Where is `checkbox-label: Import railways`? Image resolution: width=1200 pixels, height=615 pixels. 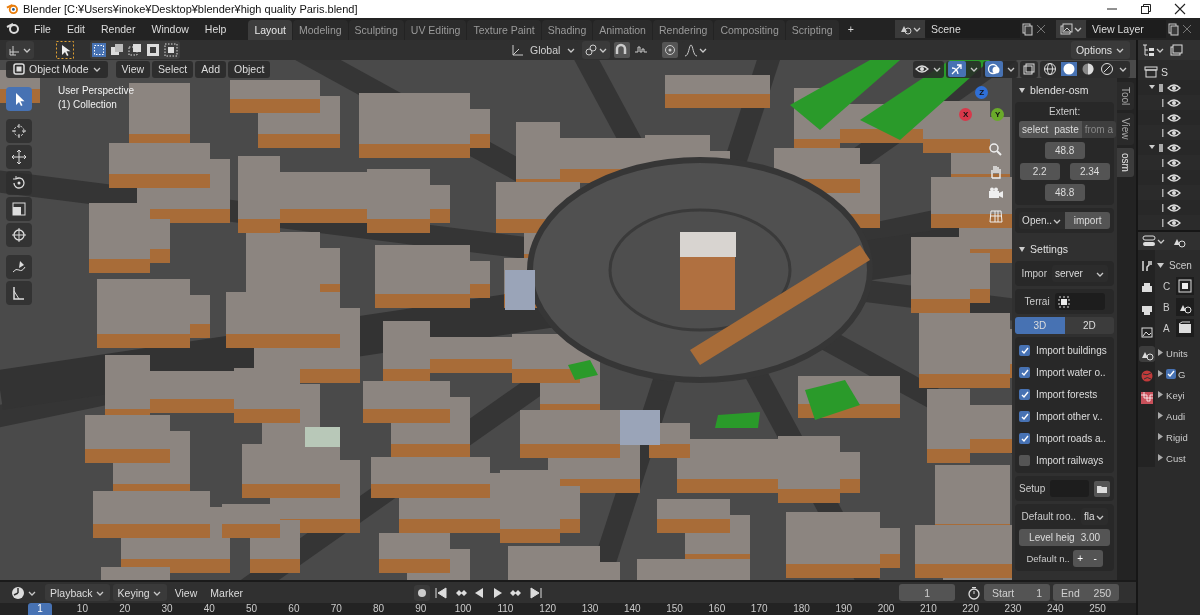 checkbox-label: Import railways is located at coordinates (1070, 460).